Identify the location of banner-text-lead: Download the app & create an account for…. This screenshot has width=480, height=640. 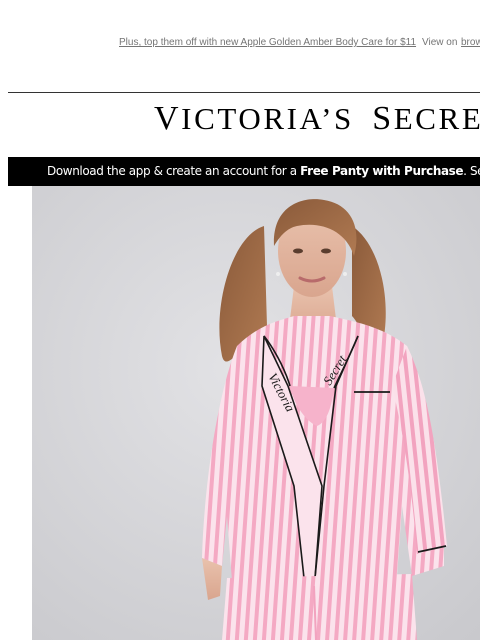
(174, 171).